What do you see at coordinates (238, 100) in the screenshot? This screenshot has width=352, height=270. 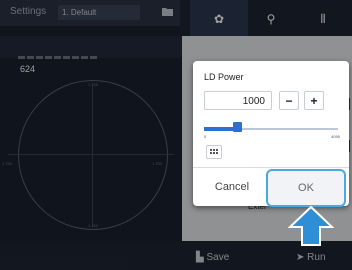 I see `power-value-input: 1000` at bounding box center [238, 100].